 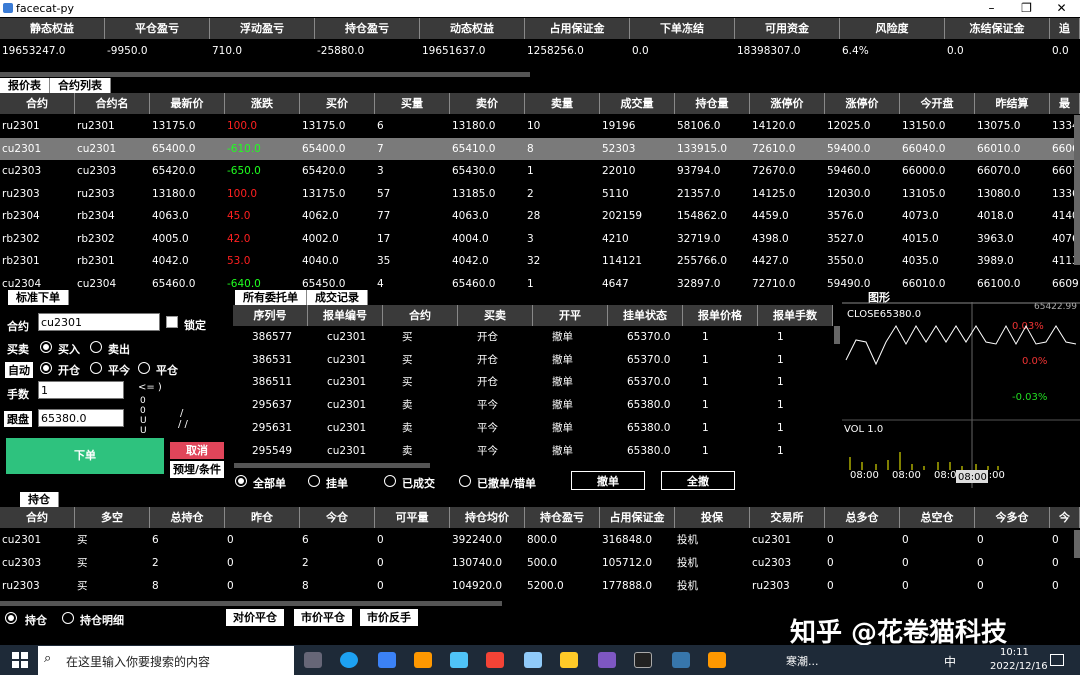 What do you see at coordinates (472, 28) in the screenshot?
I see `account-header-col-4: 动态权益` at bounding box center [472, 28].